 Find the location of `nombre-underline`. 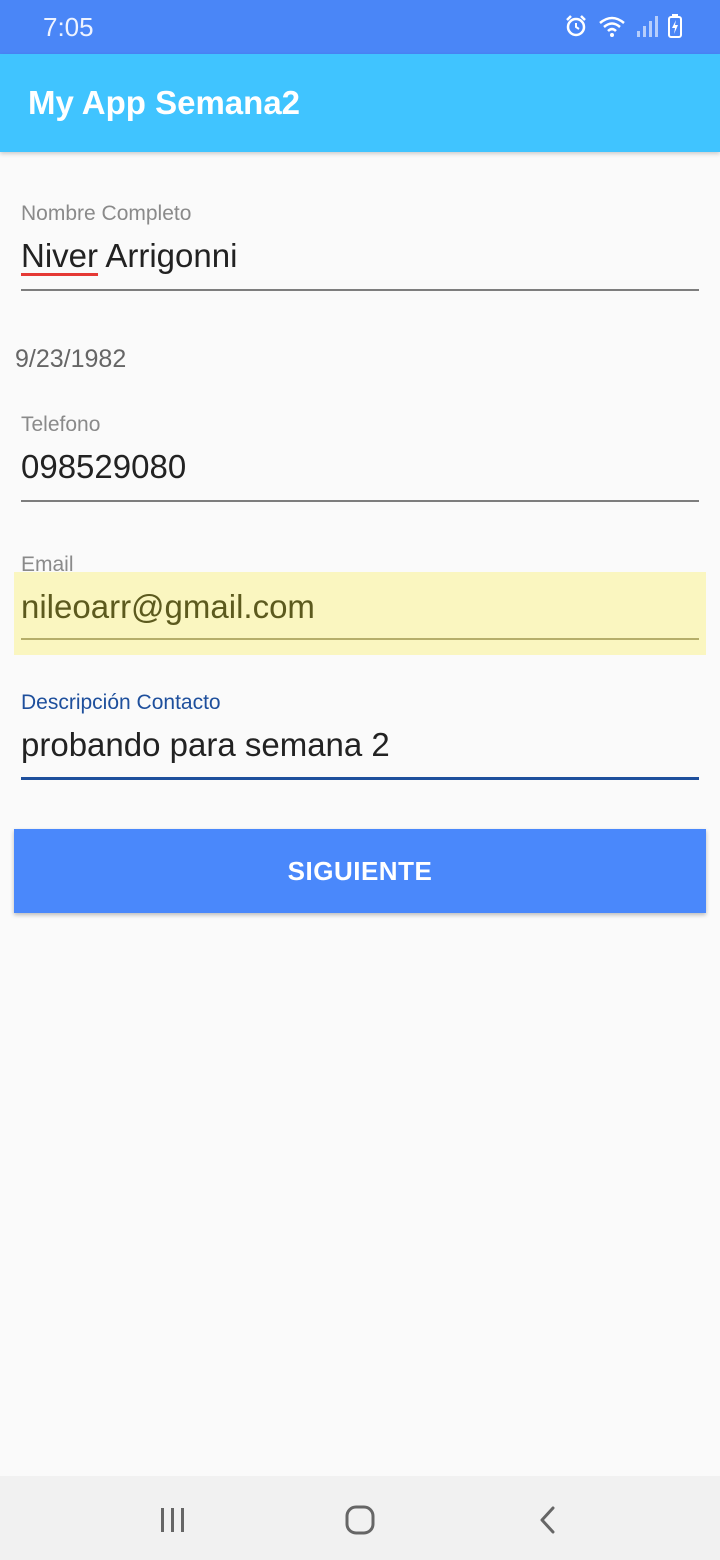

nombre-underline is located at coordinates (360, 290).